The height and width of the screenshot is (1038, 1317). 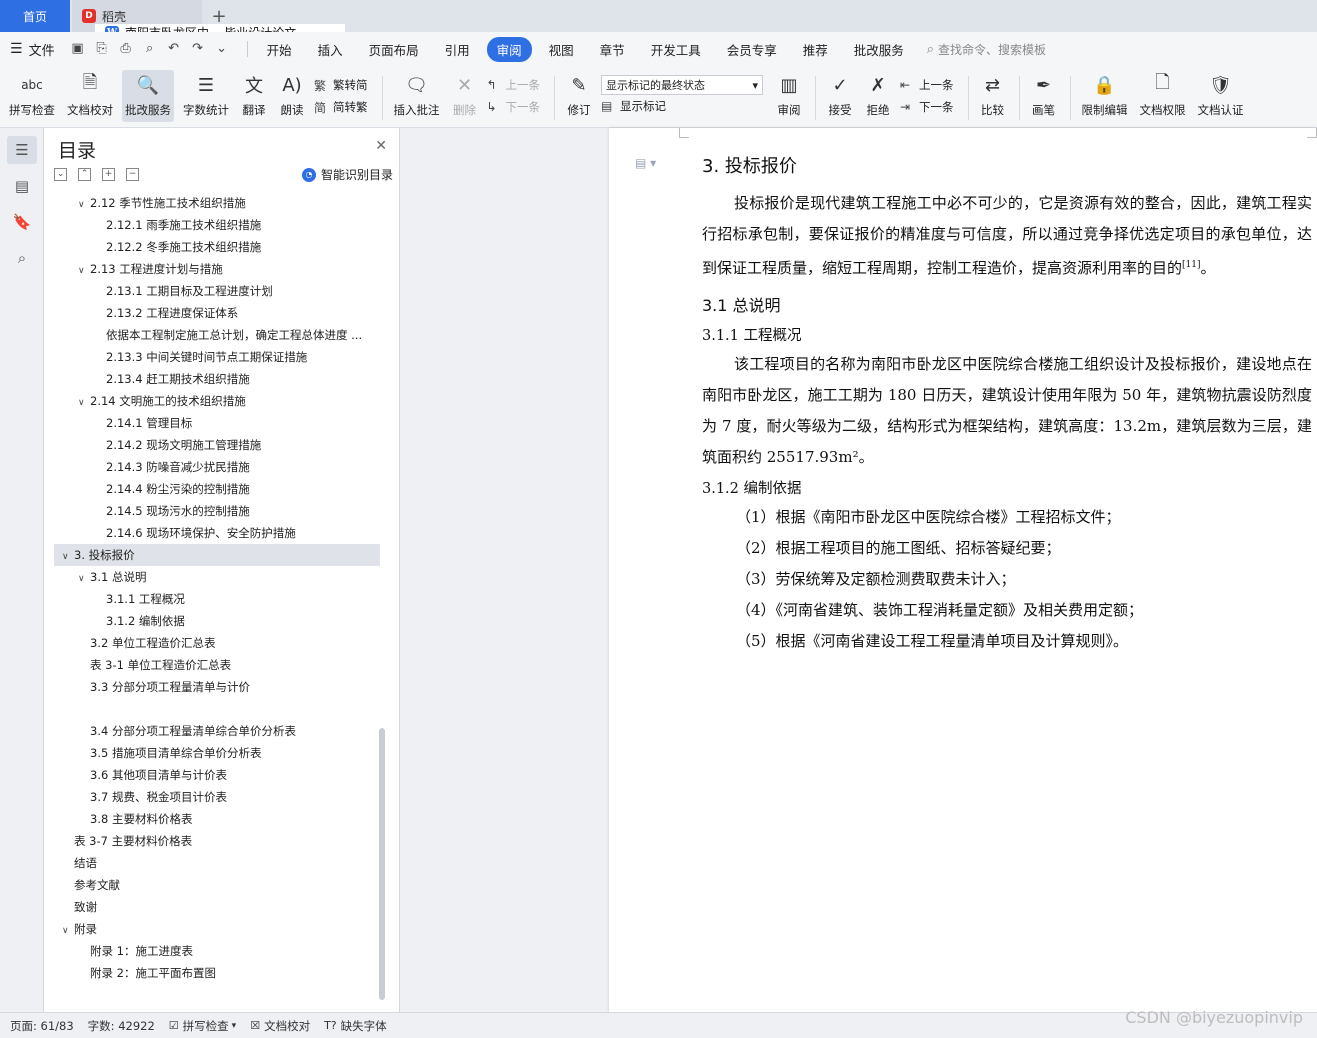 I want to click on toc-item: 3.5 措施项目清单综合单价分析表, so click(x=217, y=753).